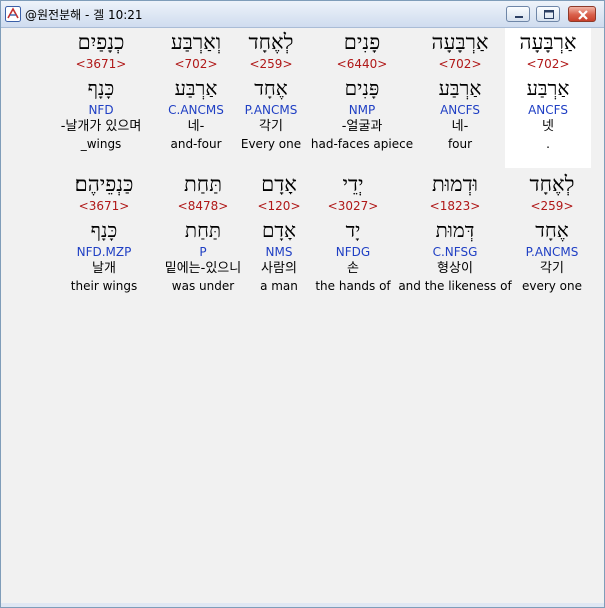 Image resolution: width=605 pixels, height=608 pixels. Describe the element at coordinates (353, 206) in the screenshot. I see `strong-number: <3027>` at that location.